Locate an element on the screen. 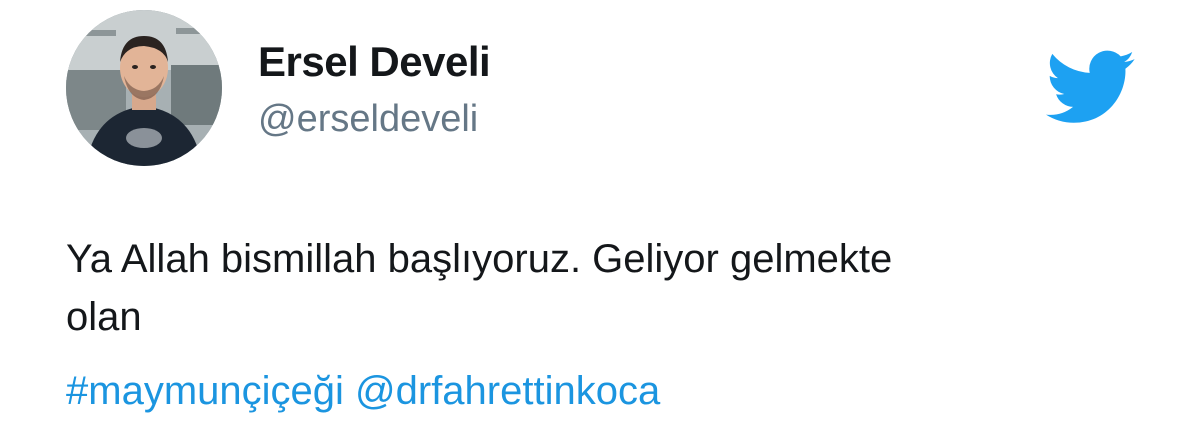  tweet-text-line: olan is located at coordinates (104, 317).